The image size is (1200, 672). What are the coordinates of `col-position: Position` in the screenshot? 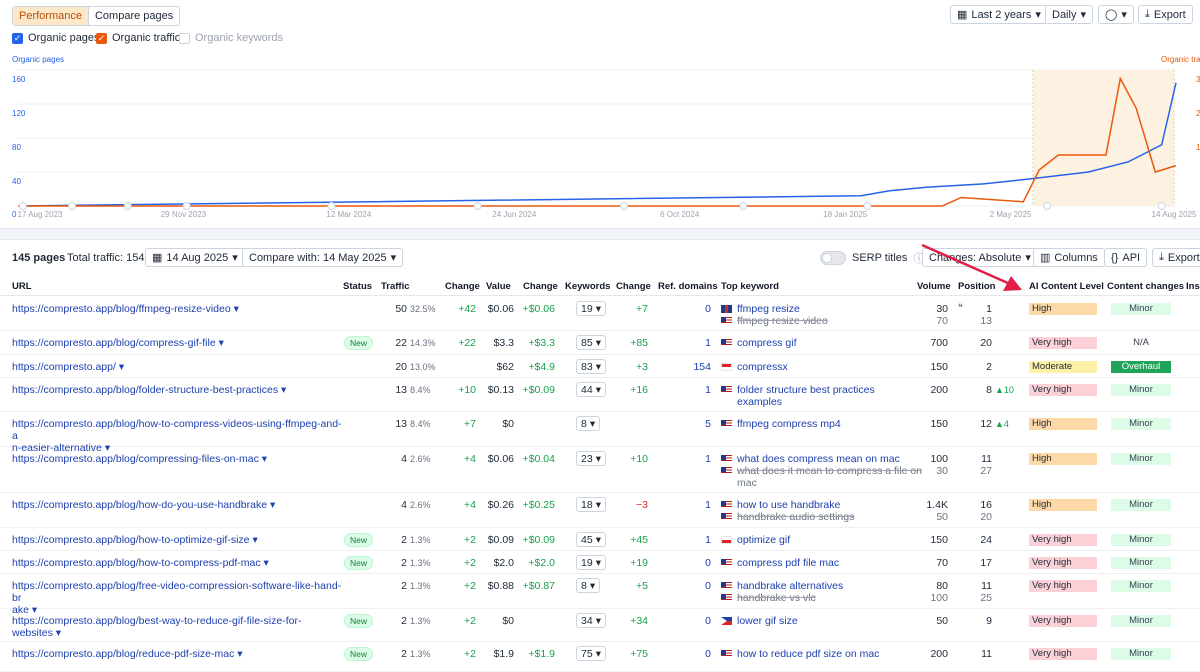 It's located at (976, 286).